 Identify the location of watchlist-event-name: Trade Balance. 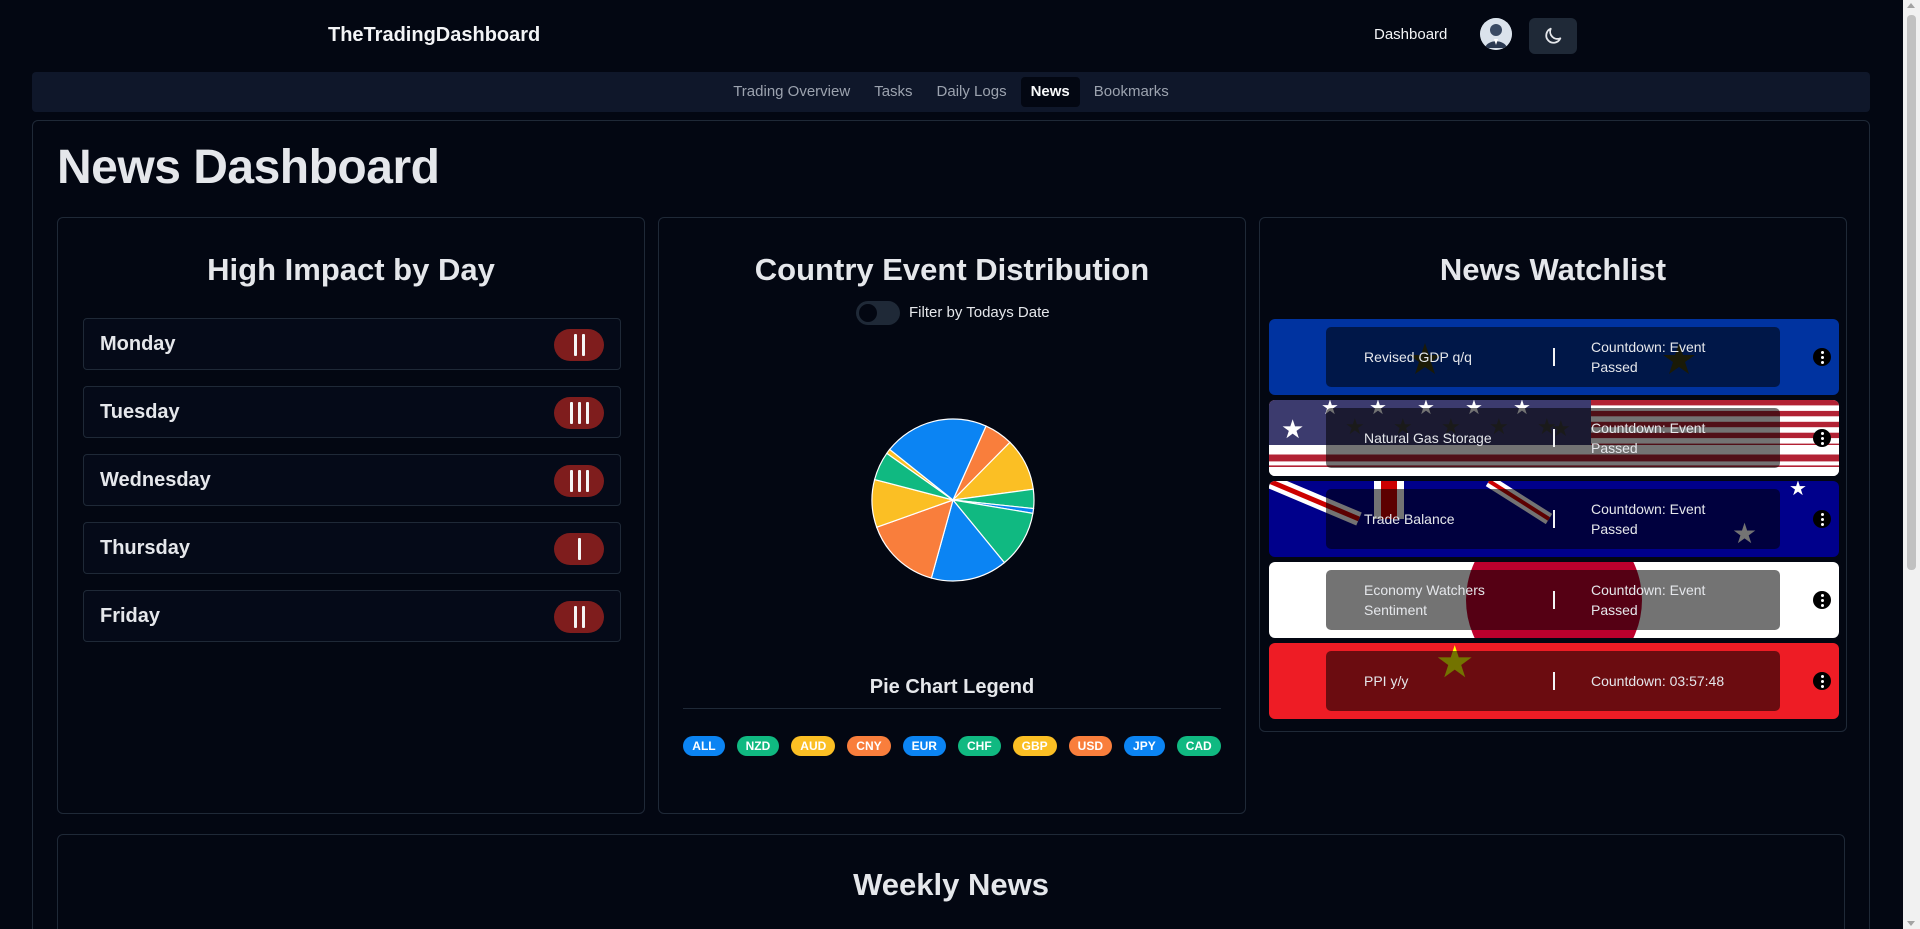
(1409, 519).